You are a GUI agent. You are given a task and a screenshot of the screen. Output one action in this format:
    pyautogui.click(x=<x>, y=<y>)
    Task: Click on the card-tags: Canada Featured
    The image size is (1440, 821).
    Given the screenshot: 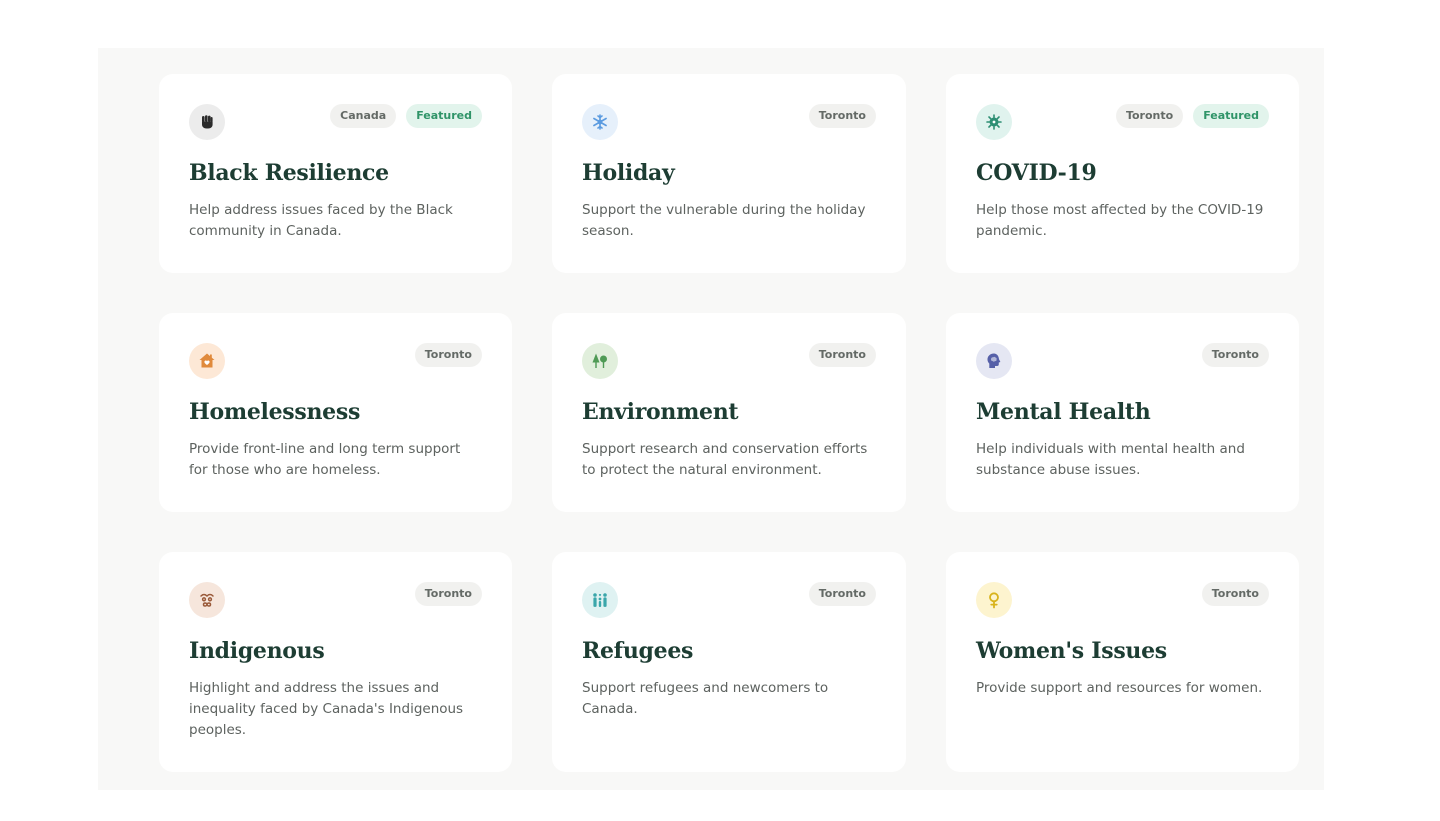 What is the action you would take?
    pyautogui.click(x=406, y=116)
    